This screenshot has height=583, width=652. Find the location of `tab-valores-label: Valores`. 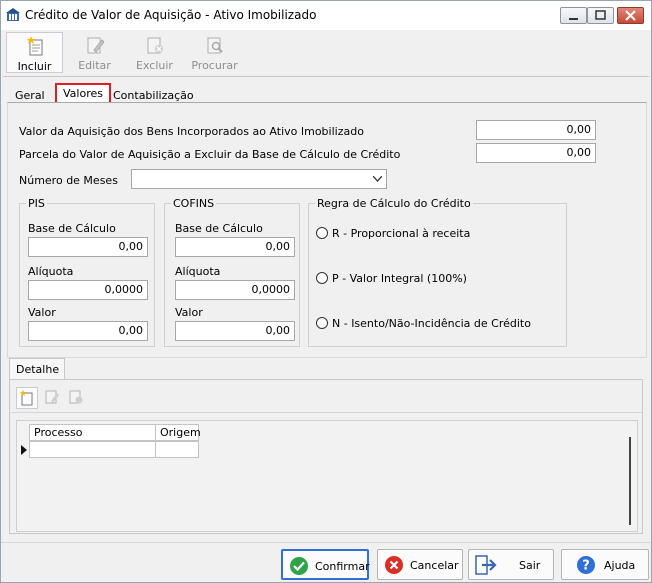

tab-valores-label: Valores is located at coordinates (83, 93).